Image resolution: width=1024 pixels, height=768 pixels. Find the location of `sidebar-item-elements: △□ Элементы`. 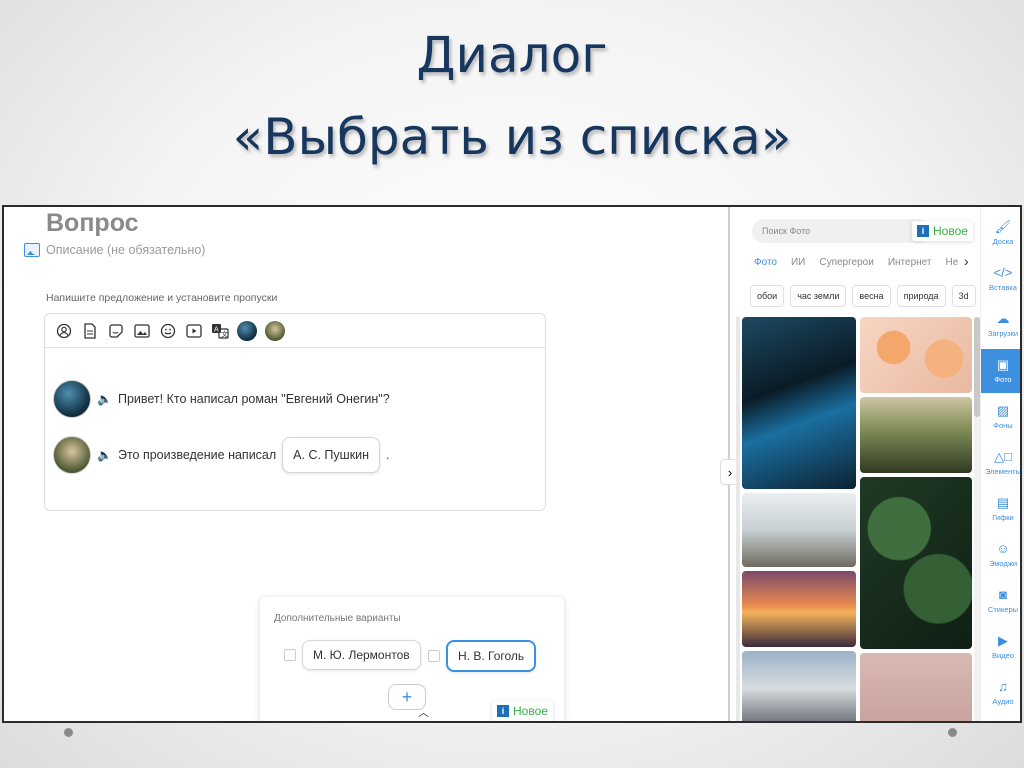

sidebar-item-elements: △□ Элементы is located at coordinates (1001, 463).